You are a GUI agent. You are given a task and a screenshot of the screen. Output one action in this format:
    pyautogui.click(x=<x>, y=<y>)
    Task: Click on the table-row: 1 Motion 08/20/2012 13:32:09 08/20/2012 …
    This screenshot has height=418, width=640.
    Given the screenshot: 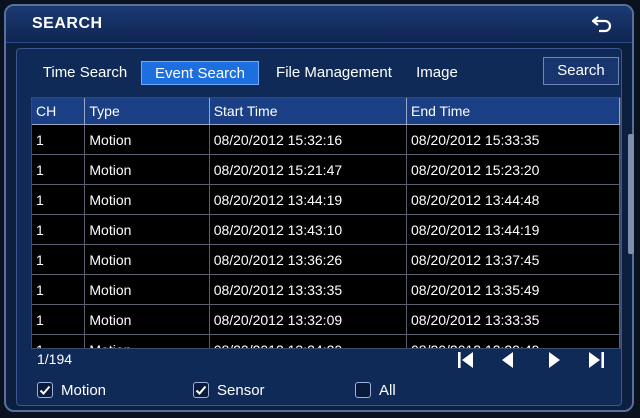 What is the action you would take?
    pyautogui.click(x=326, y=319)
    